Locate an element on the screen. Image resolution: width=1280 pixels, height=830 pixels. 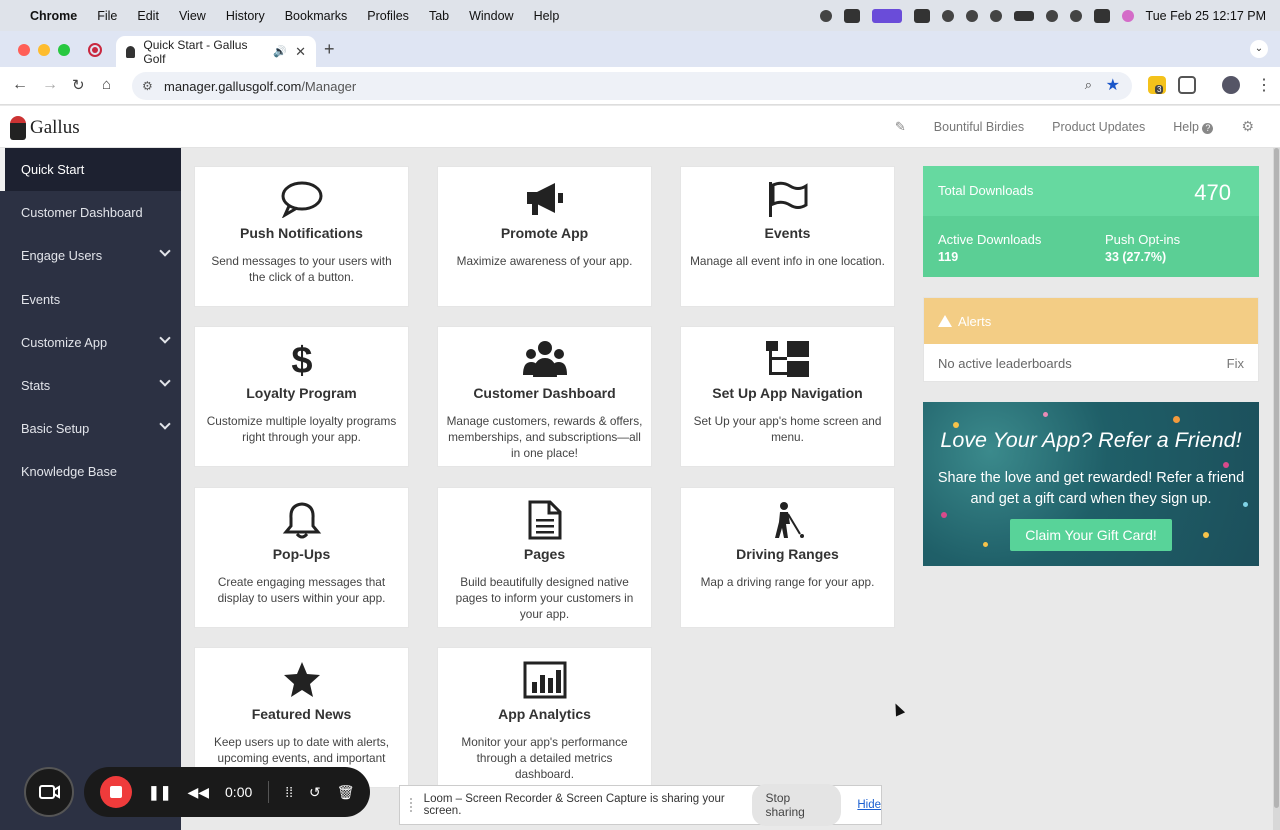
trash-icon: 🗑 is located at coordinates (346, 792).